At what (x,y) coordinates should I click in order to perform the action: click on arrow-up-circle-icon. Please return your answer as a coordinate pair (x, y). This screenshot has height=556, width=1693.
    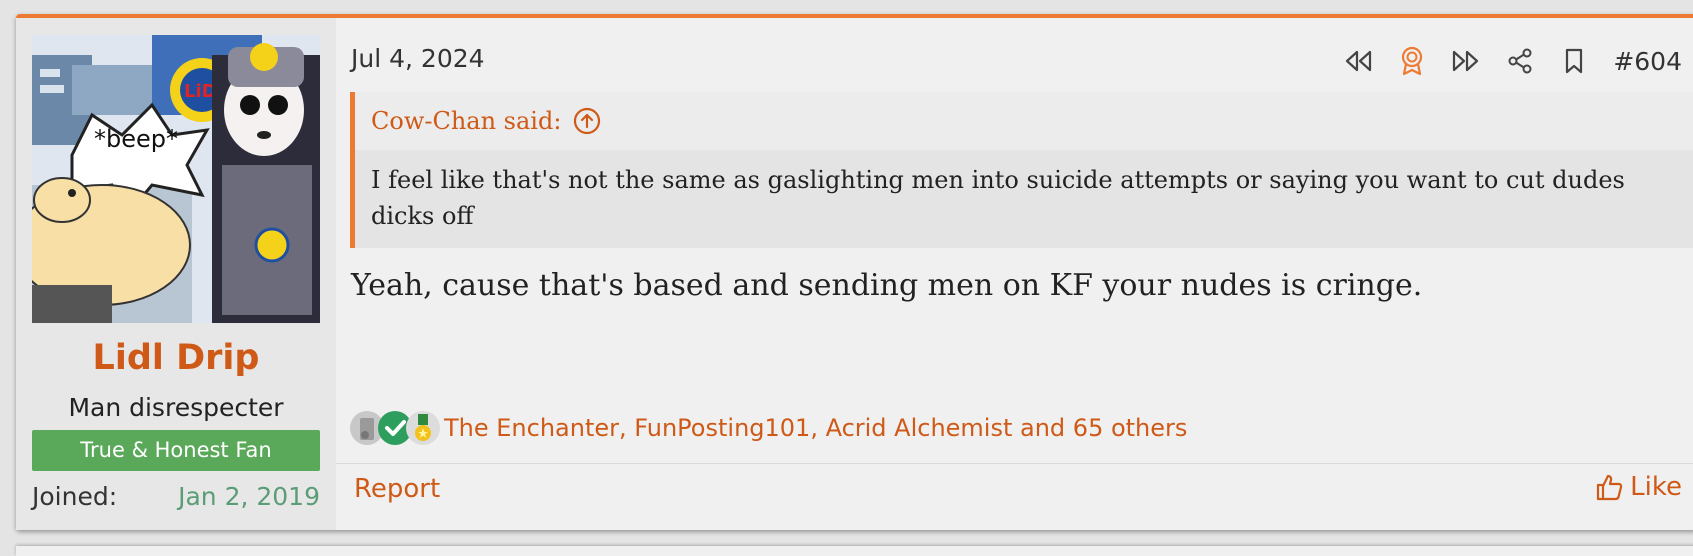
    Looking at the image, I should click on (587, 121).